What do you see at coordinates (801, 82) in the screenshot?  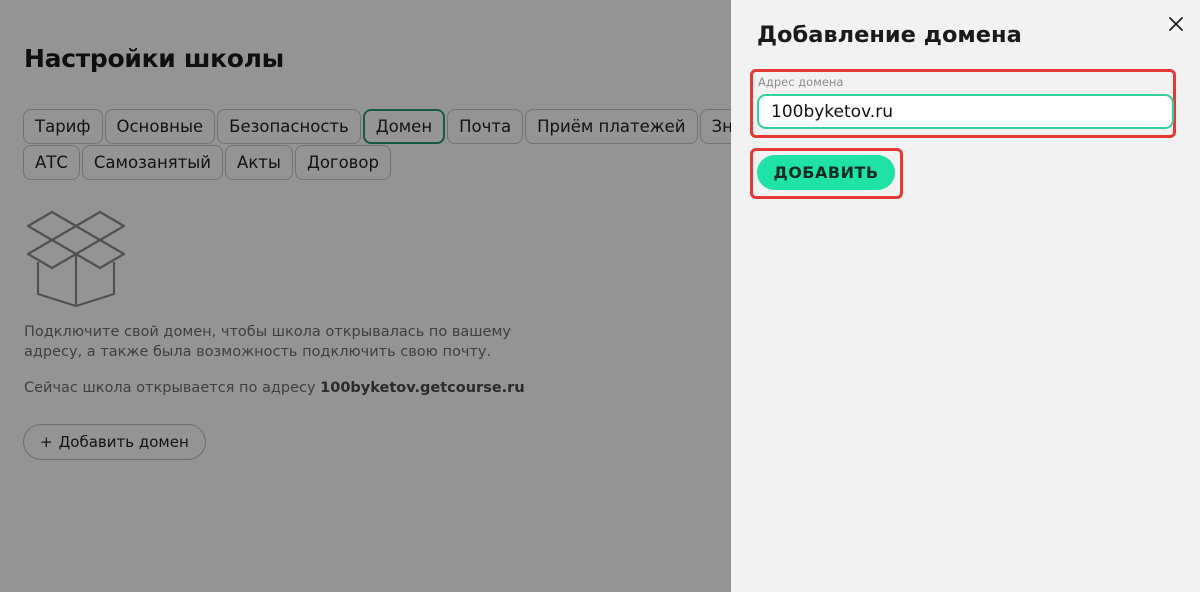 I see `domain-field-label: Адрес домена` at bounding box center [801, 82].